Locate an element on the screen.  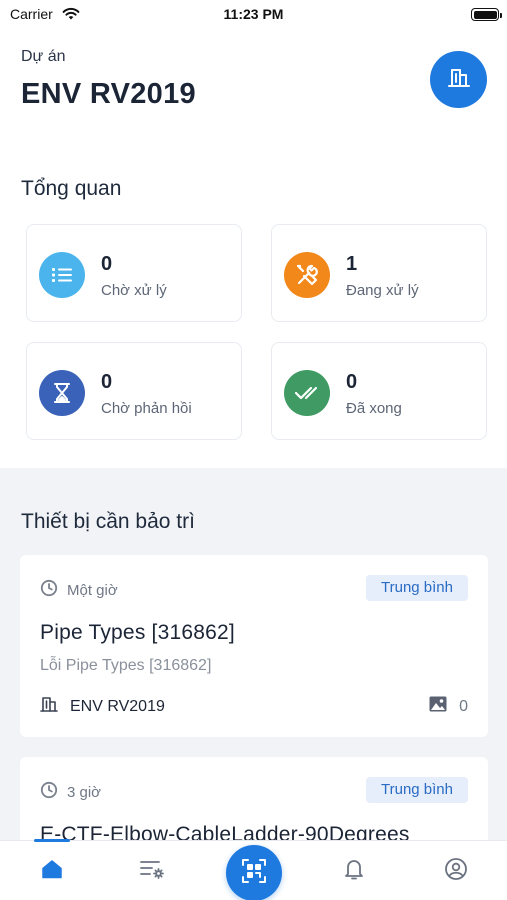
bell-icon is located at coordinates (354, 871).